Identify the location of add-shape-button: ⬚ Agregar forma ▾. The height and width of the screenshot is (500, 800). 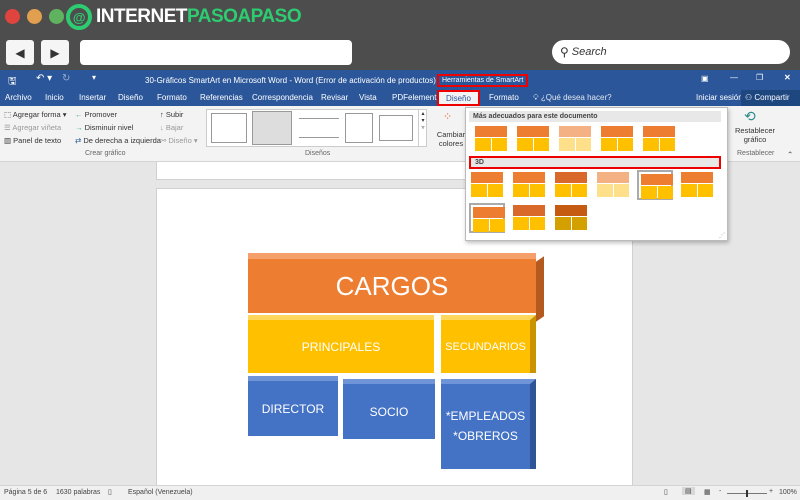
(35, 114).